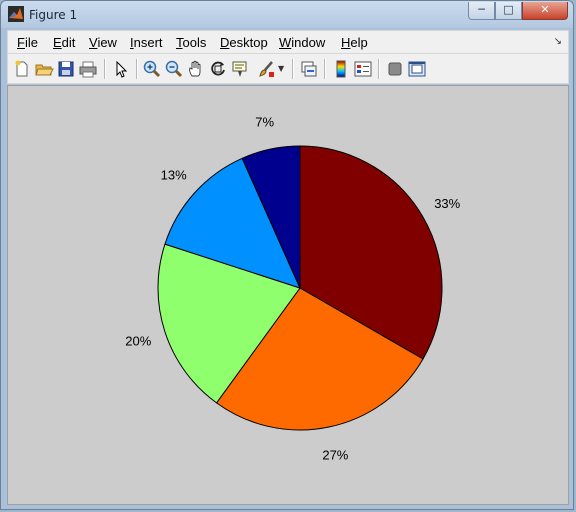  Describe the element at coordinates (363, 69) in the screenshot. I see `insert-legend-icon` at that location.